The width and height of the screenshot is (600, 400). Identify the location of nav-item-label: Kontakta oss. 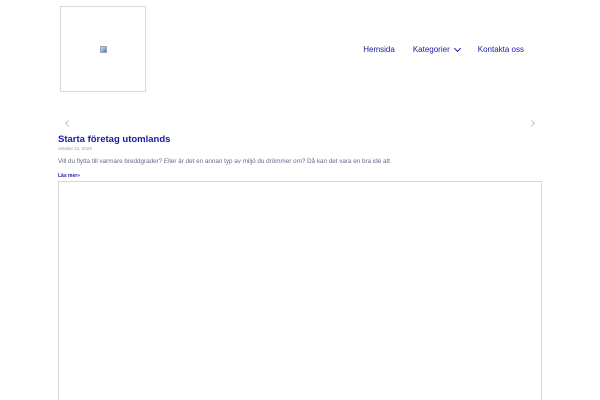
(500, 49).